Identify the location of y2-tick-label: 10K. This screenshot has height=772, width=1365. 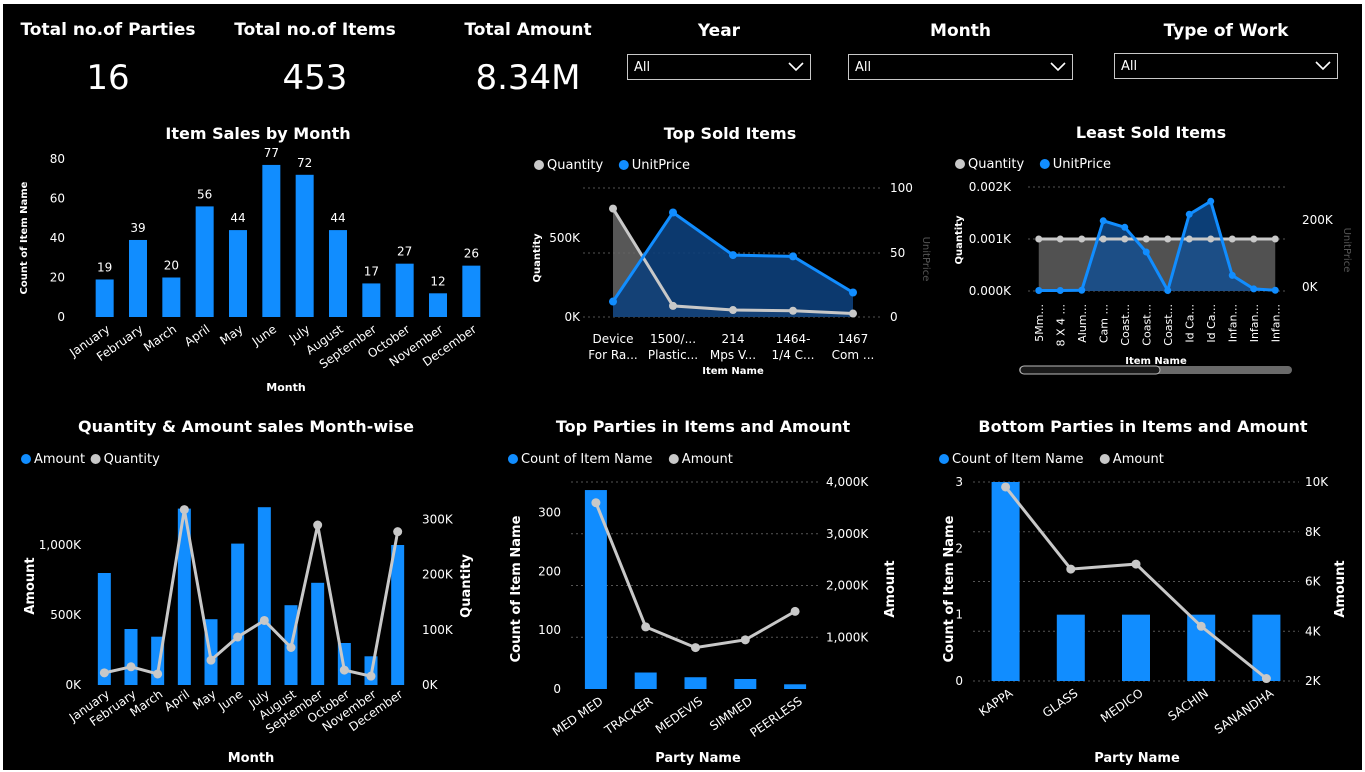
(1317, 482).